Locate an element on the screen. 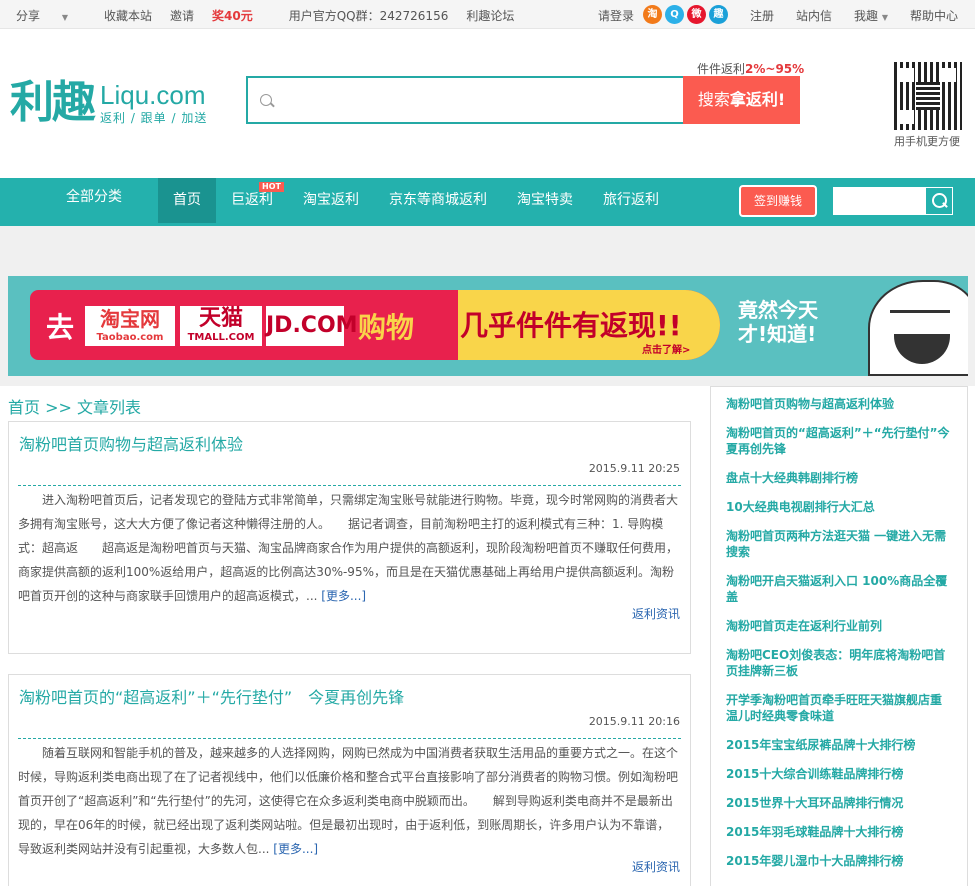  share-menu: 分享 ▼ is located at coordinates (51, 15).